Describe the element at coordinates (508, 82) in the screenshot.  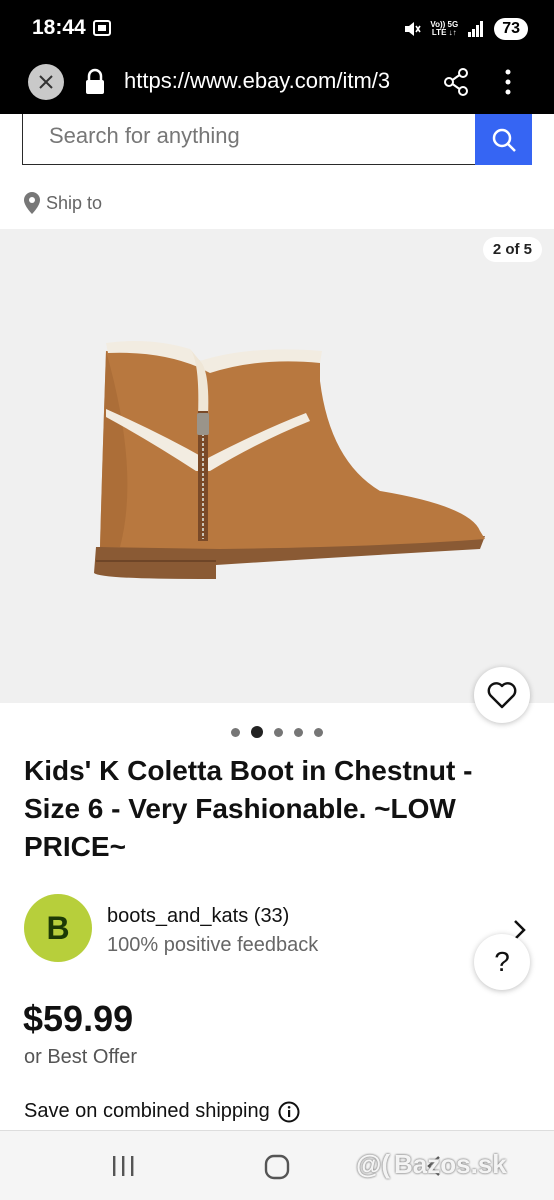
I see `more-options-icon` at that location.